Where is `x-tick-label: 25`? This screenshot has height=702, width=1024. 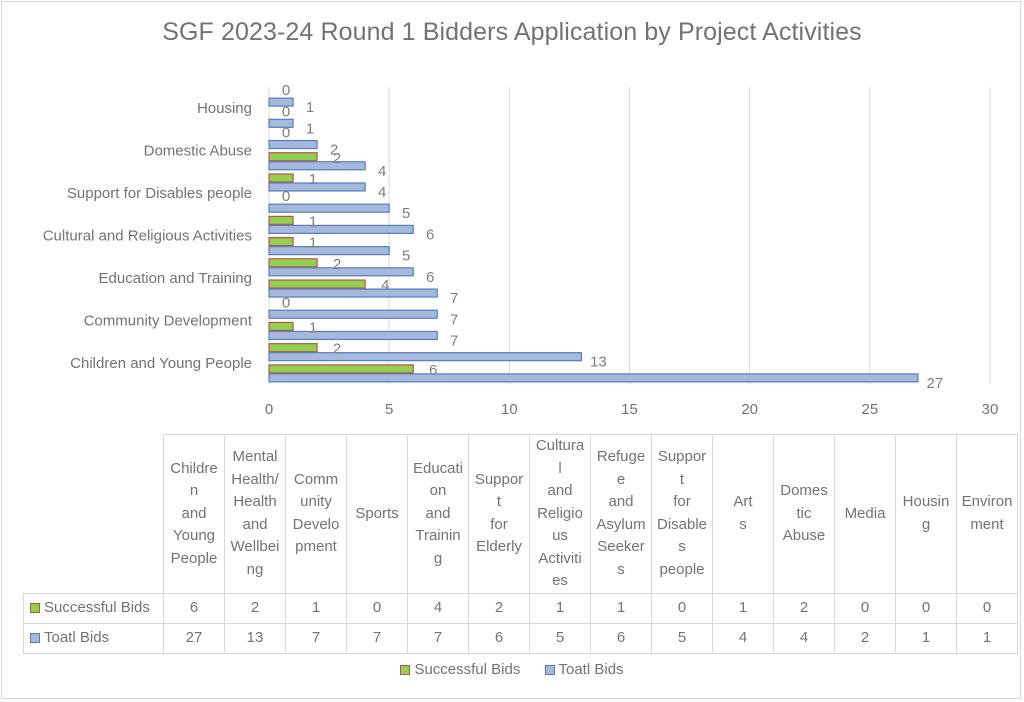 x-tick-label: 25 is located at coordinates (869, 409).